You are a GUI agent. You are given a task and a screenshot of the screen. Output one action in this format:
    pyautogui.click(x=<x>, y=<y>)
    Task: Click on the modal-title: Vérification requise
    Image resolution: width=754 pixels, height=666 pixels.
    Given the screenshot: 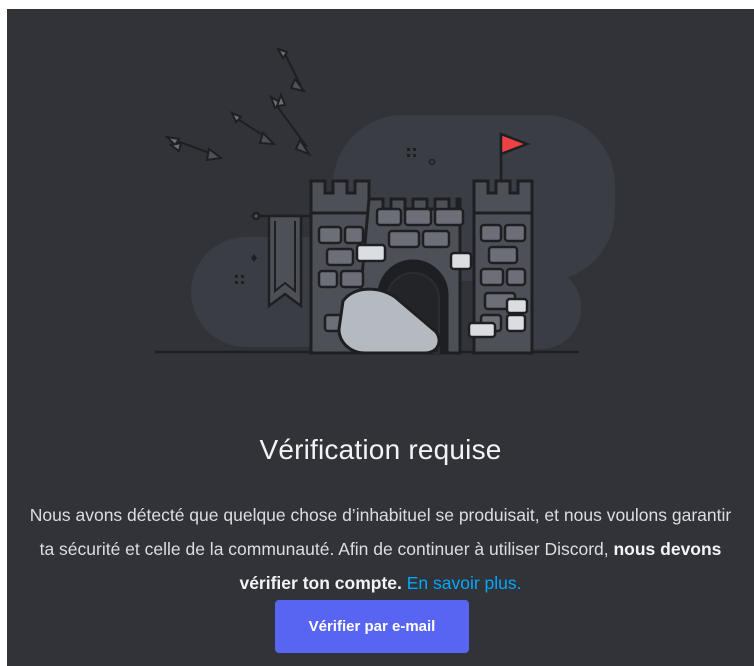 What is the action you would take?
    pyautogui.click(x=380, y=449)
    